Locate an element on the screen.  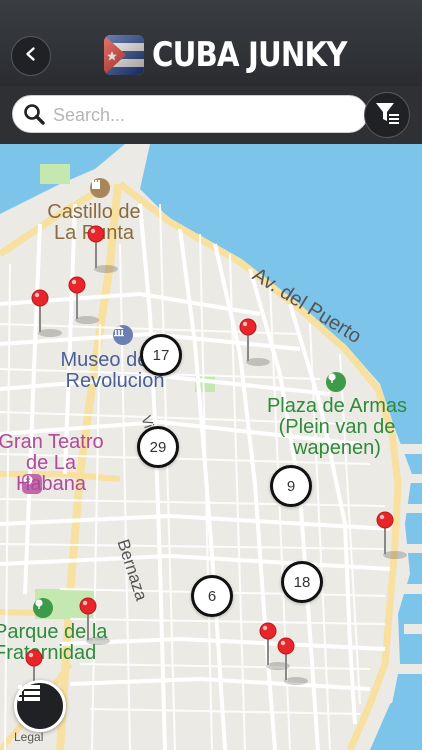
museum-icon is located at coordinates (123, 335).